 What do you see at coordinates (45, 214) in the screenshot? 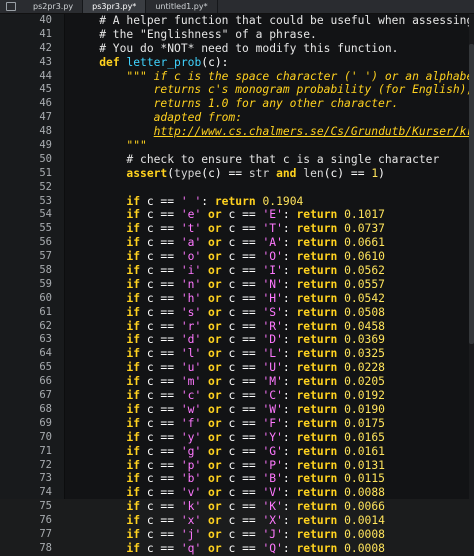
I see `line-number: 54` at bounding box center [45, 214].